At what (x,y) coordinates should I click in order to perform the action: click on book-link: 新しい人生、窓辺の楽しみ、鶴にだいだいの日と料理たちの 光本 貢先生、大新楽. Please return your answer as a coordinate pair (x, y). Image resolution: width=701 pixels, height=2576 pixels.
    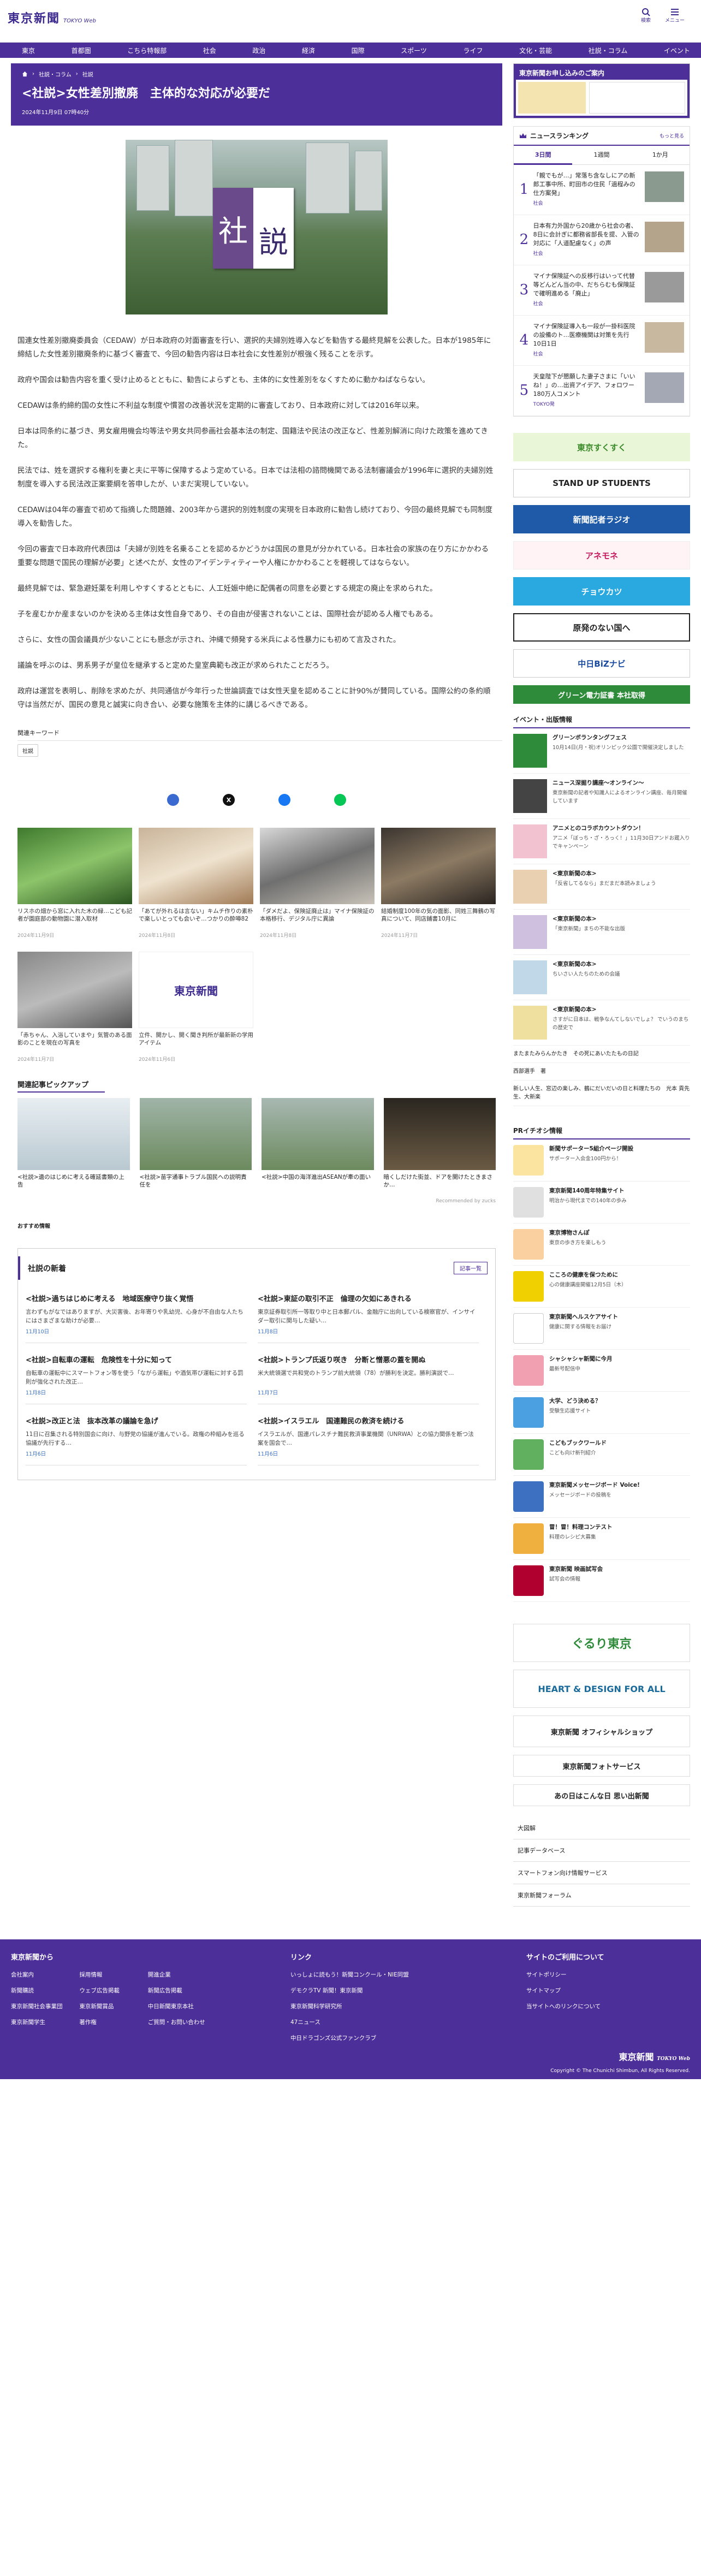
    Looking at the image, I should click on (601, 1093).